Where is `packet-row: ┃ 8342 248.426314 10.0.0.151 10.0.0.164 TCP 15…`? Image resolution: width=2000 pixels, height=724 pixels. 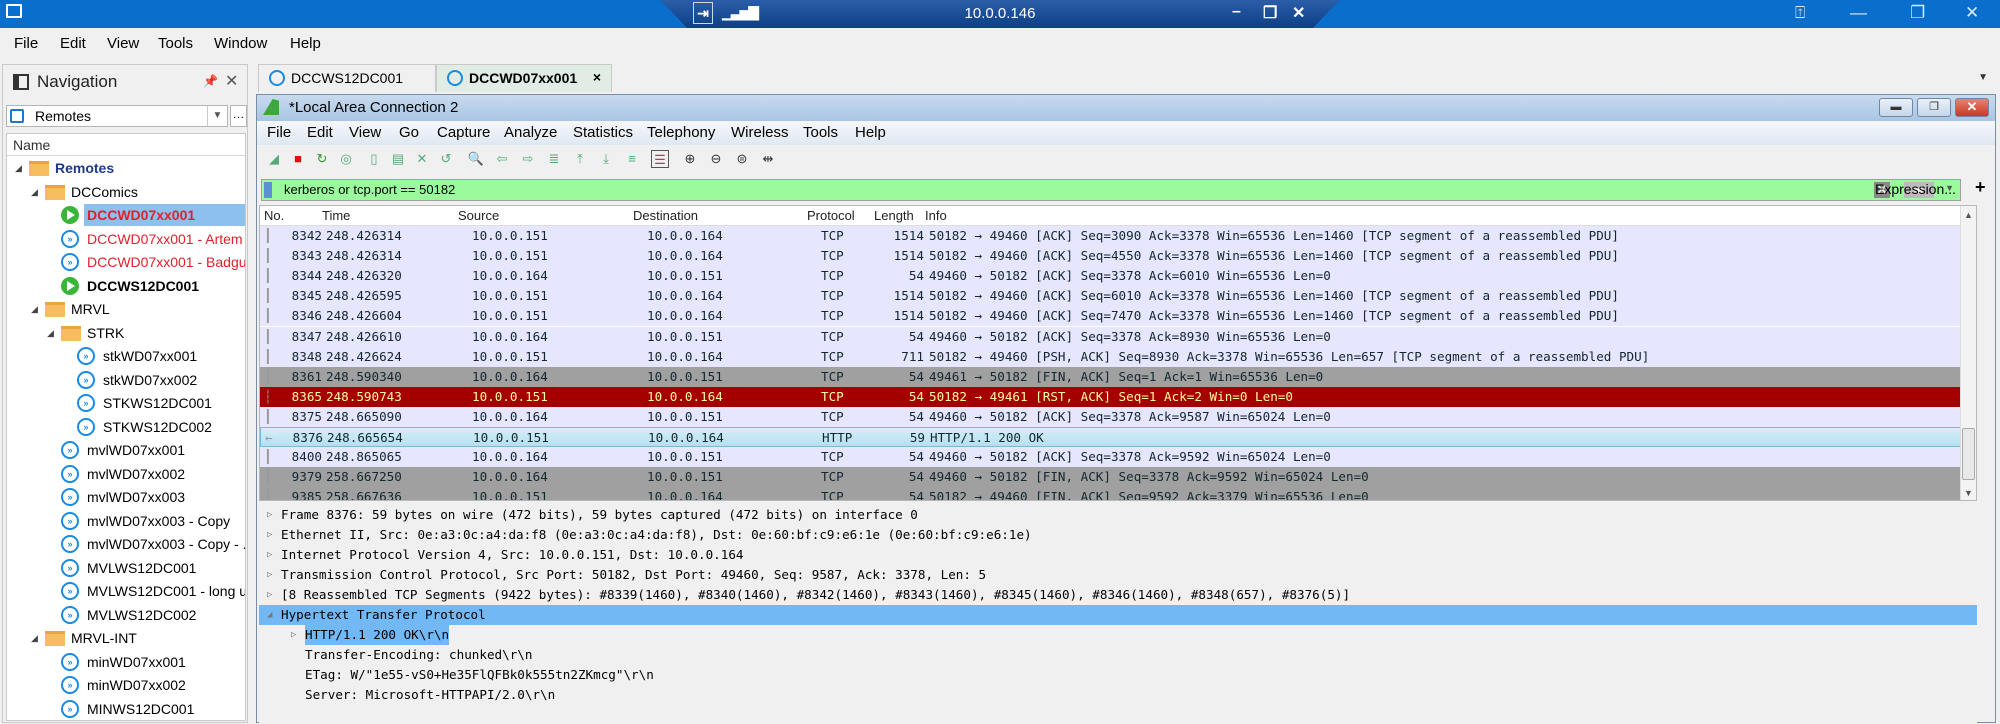
packet-row: ┃ 8342 248.426314 10.0.0.151 10.0.0.164 TCP 15… is located at coordinates (1118, 236).